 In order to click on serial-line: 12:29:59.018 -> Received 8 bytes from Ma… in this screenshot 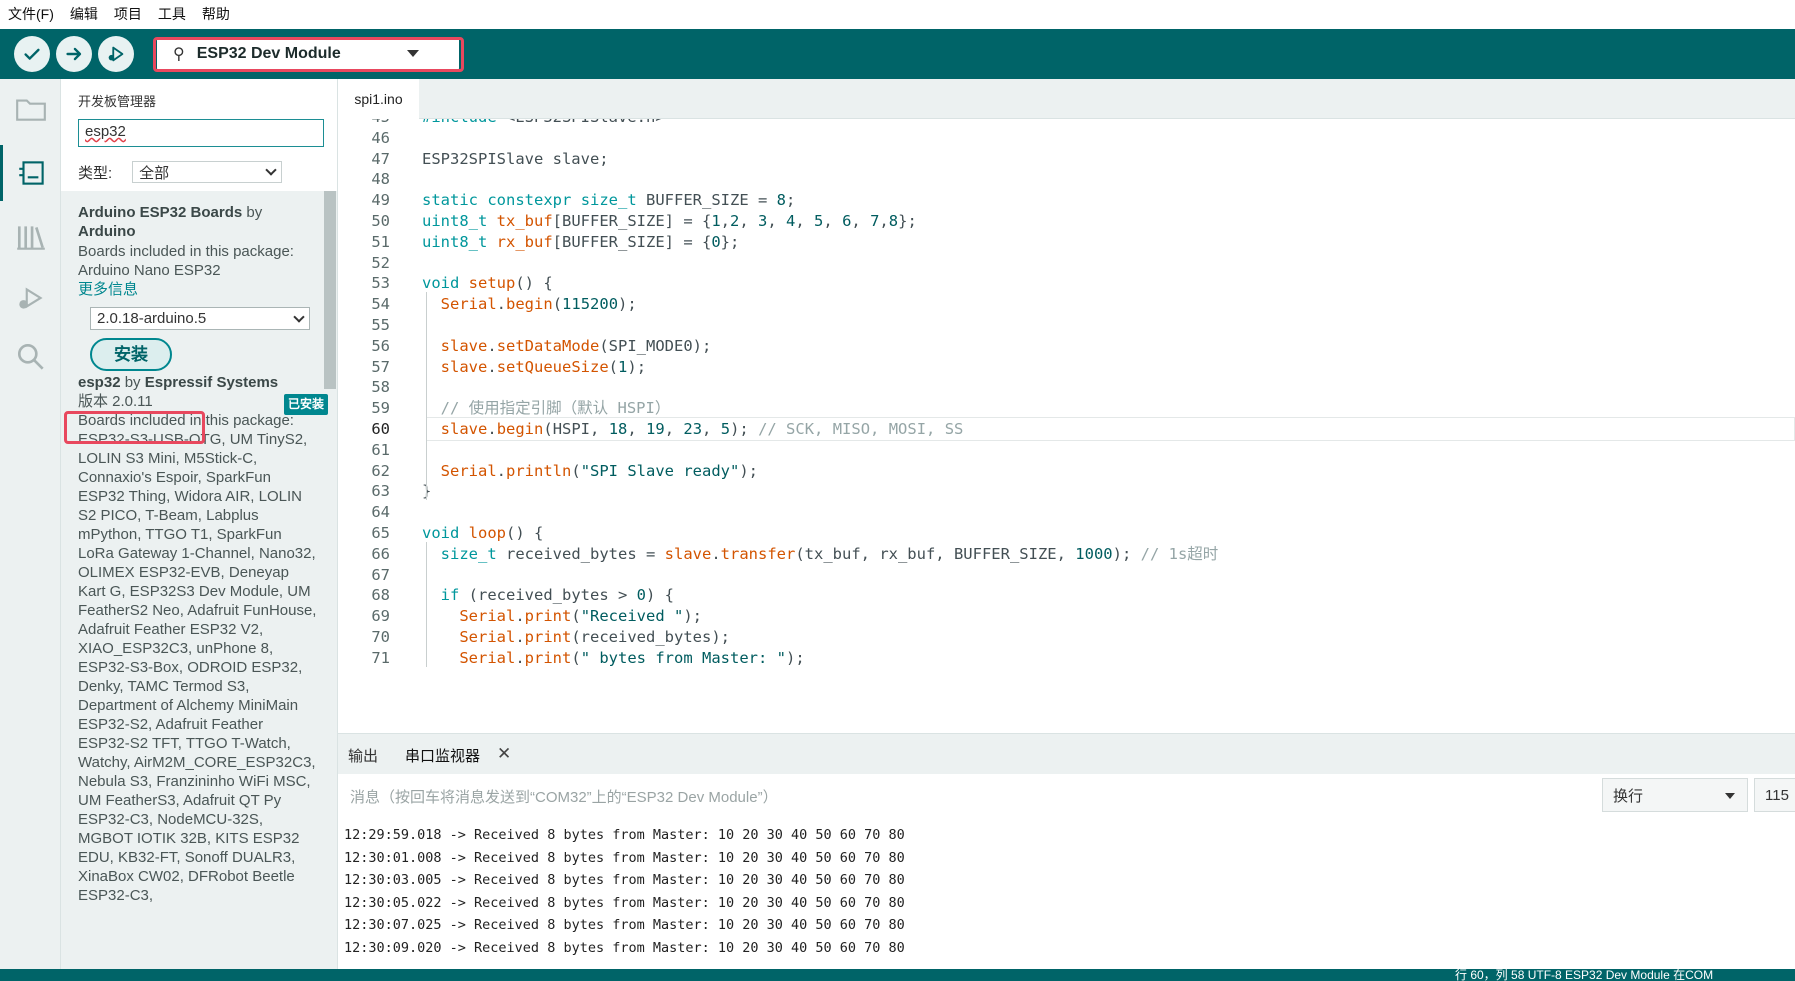, I will do `click(624, 835)`.